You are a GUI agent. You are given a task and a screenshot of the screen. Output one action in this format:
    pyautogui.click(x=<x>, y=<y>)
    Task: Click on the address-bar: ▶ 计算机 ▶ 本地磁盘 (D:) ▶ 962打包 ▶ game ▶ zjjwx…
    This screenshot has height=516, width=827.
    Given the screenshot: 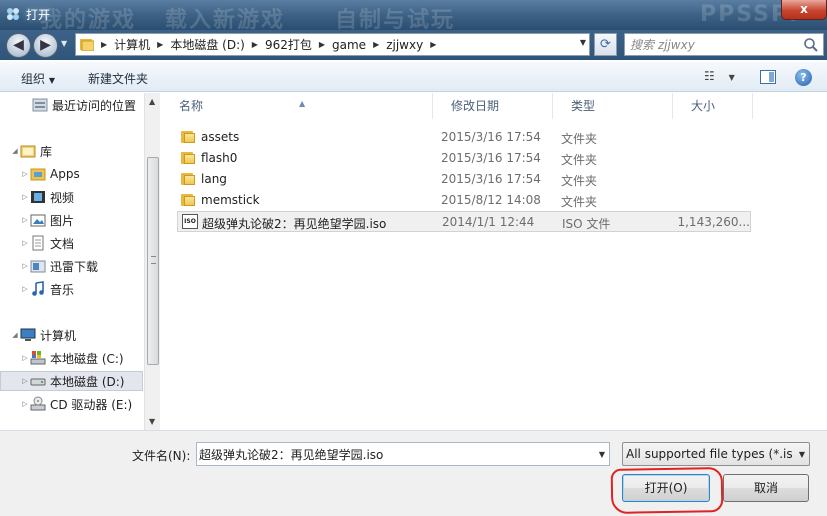 What is the action you would take?
    pyautogui.click(x=332, y=44)
    